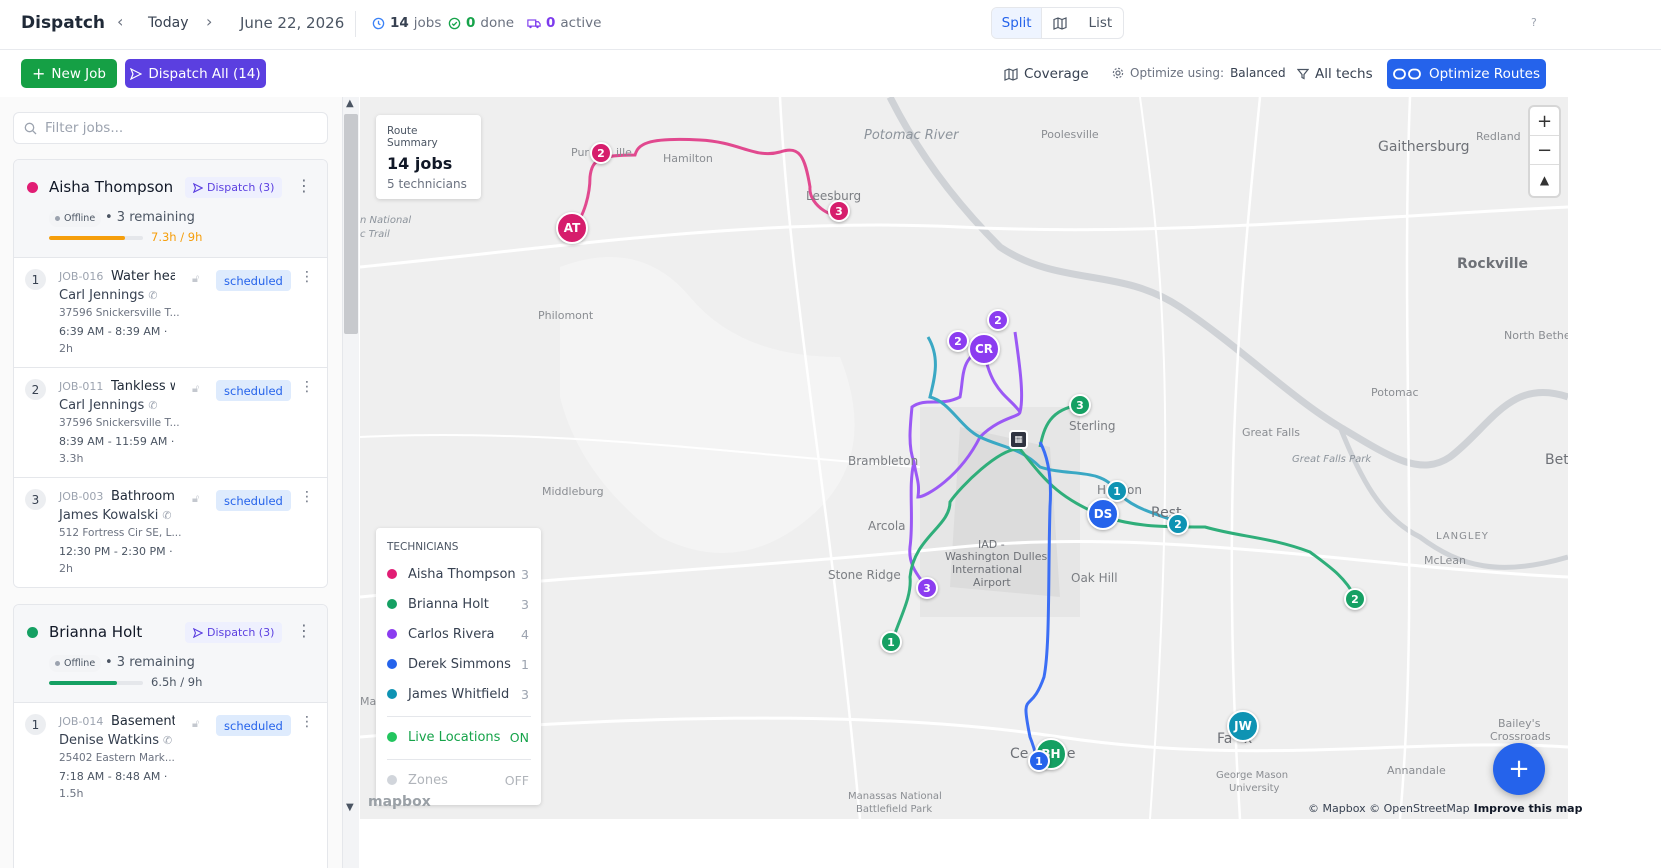 The image size is (1661, 868). I want to click on place-label: Manassas National, so click(895, 796).